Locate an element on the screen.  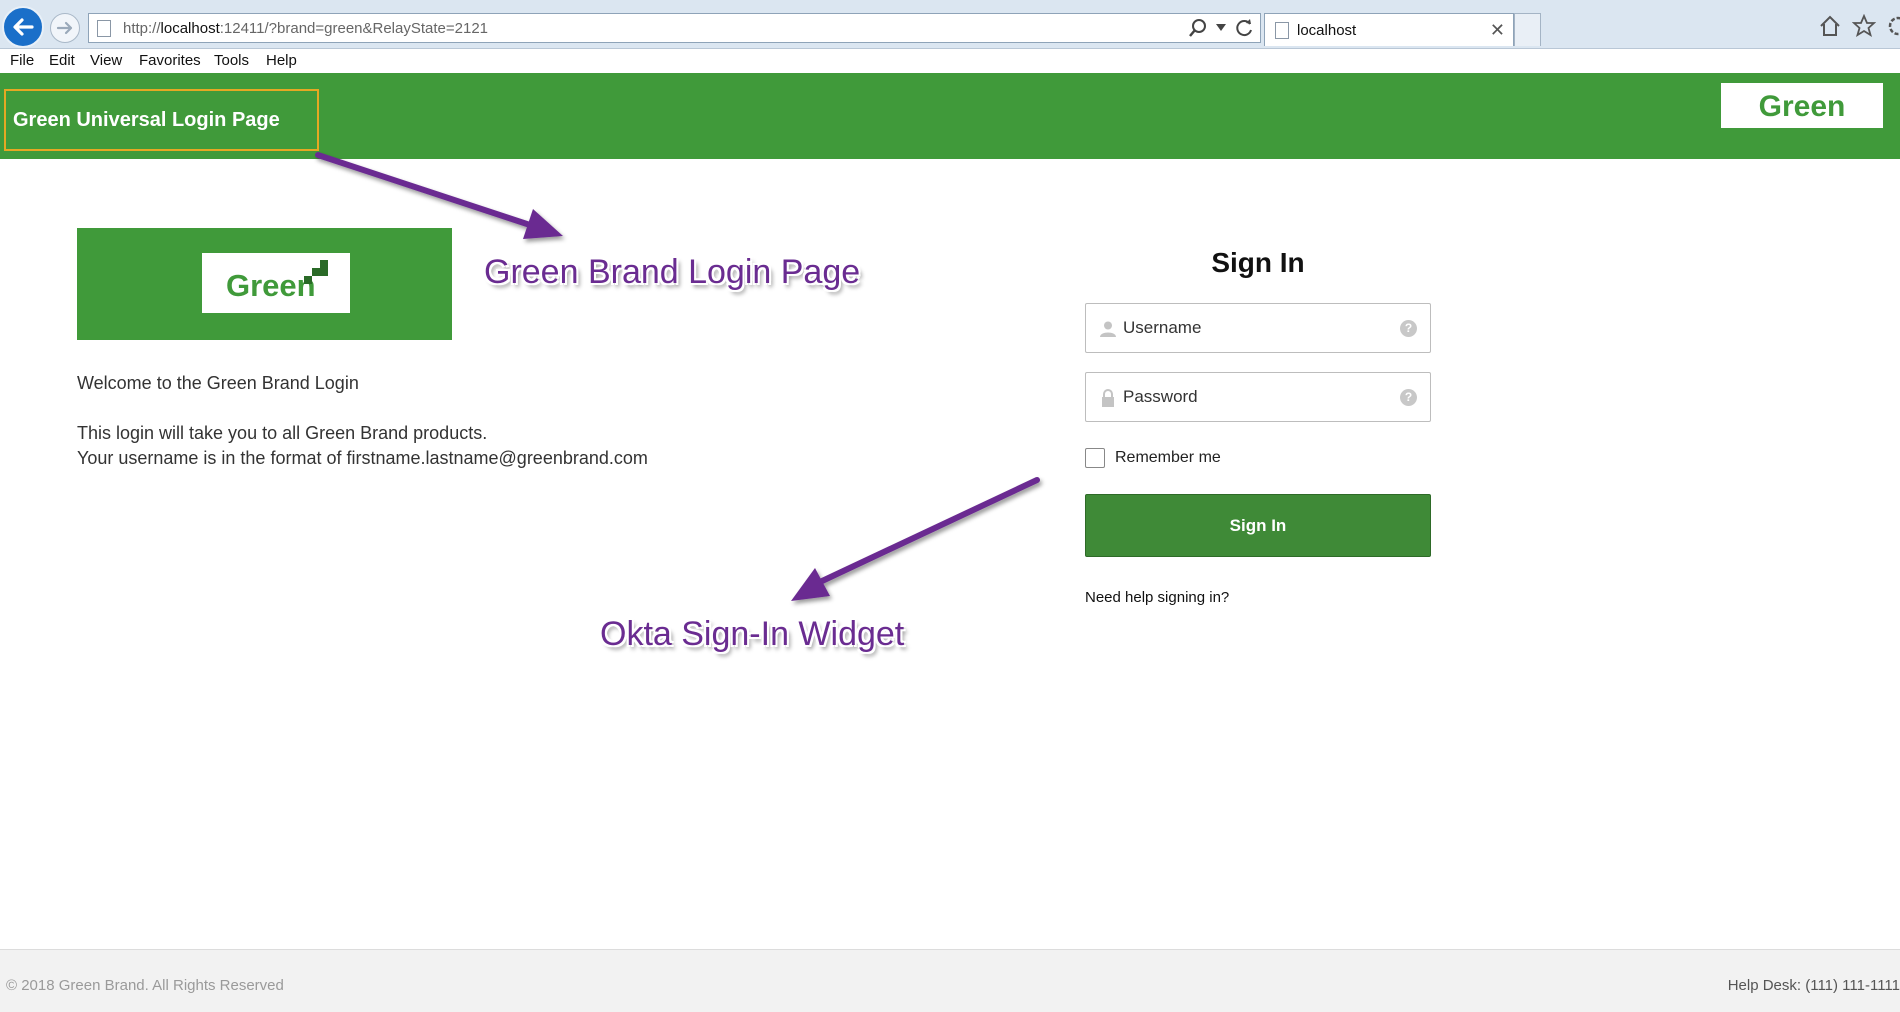
copyright-text: © 2018 Green Brand. All Rights Reserved is located at coordinates (145, 985).